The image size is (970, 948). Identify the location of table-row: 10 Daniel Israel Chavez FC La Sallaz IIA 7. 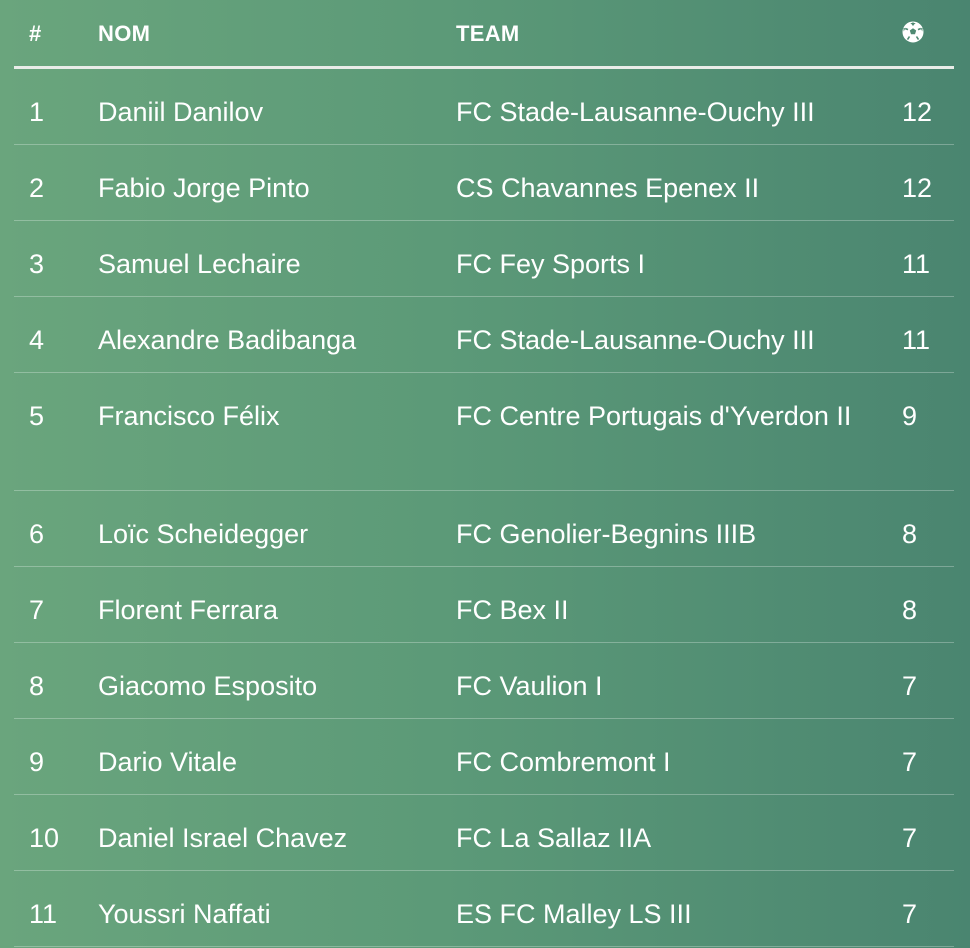
(484, 833).